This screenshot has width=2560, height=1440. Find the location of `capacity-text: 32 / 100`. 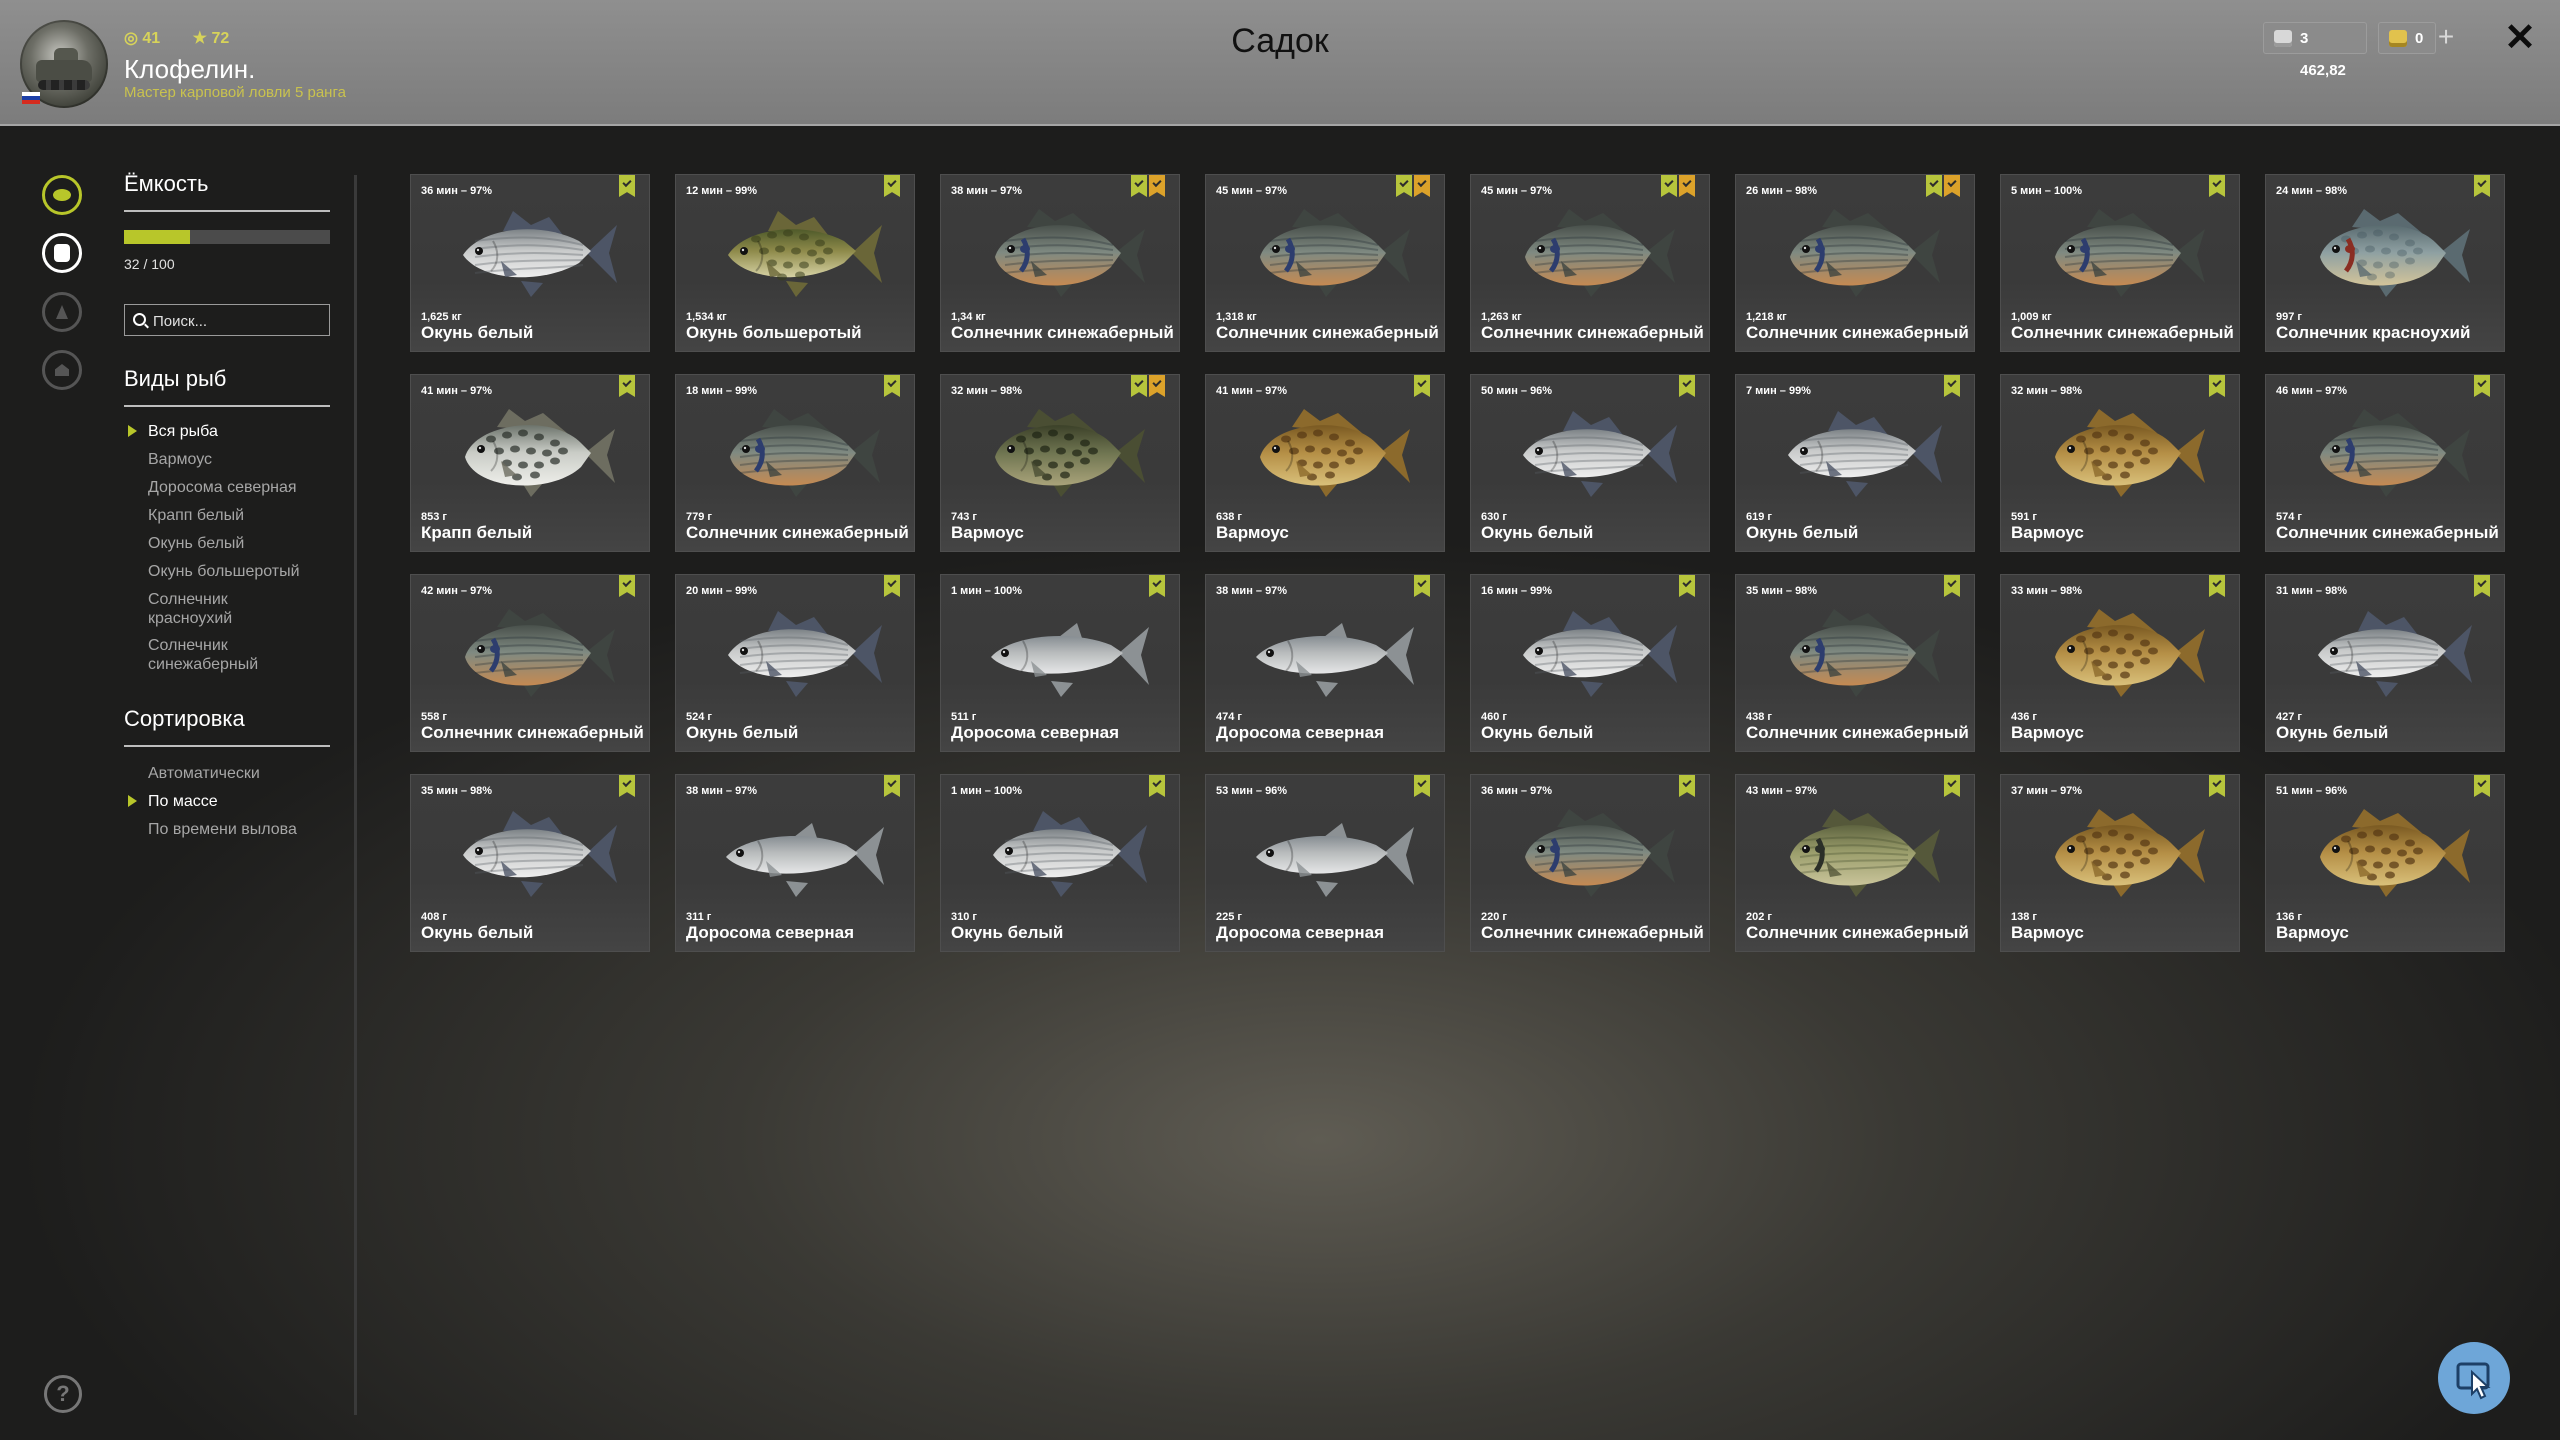

capacity-text: 32 / 100 is located at coordinates (149, 264).